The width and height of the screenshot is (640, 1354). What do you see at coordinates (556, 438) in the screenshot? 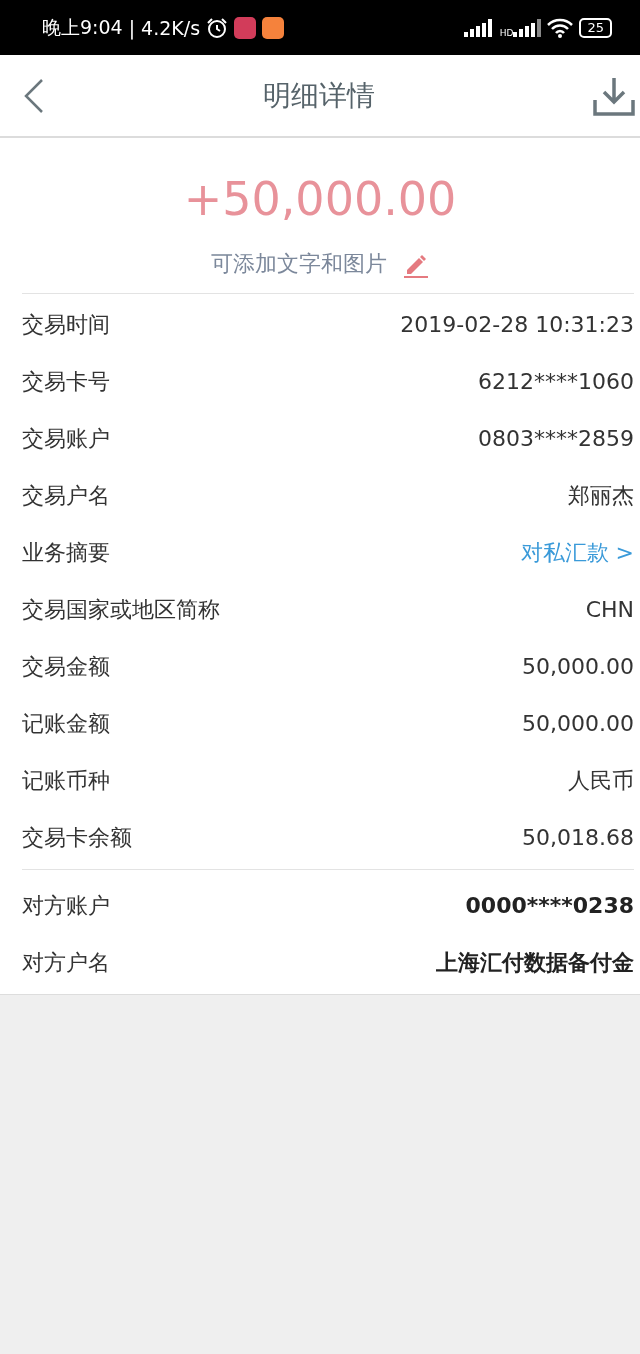
I see `detail-value: 0803****2859` at bounding box center [556, 438].